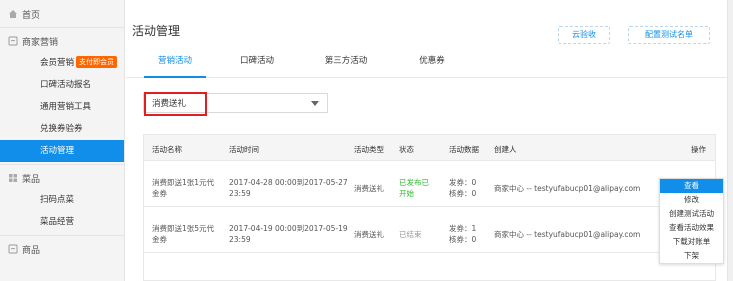 This screenshot has width=733, height=281. Describe the element at coordinates (584, 35) in the screenshot. I see `cloud-verify-button: 云验收` at that location.